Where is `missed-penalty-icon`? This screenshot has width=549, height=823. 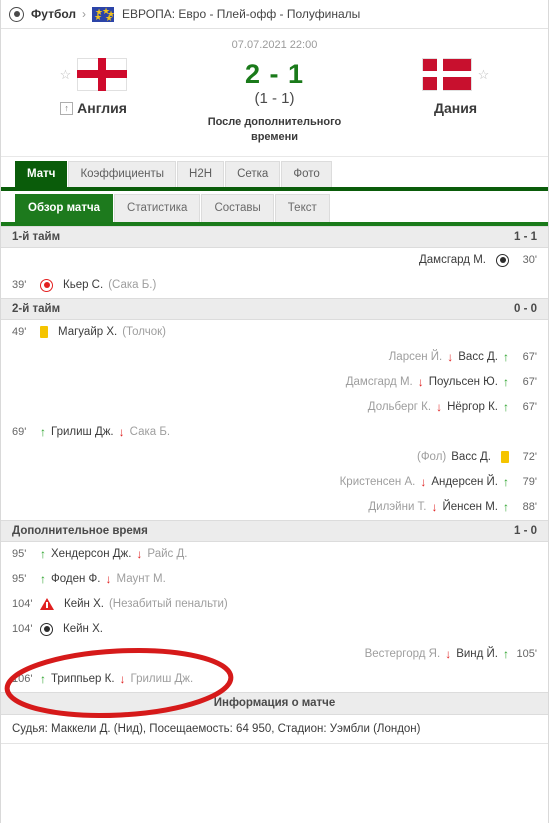 missed-penalty-icon is located at coordinates (47, 604).